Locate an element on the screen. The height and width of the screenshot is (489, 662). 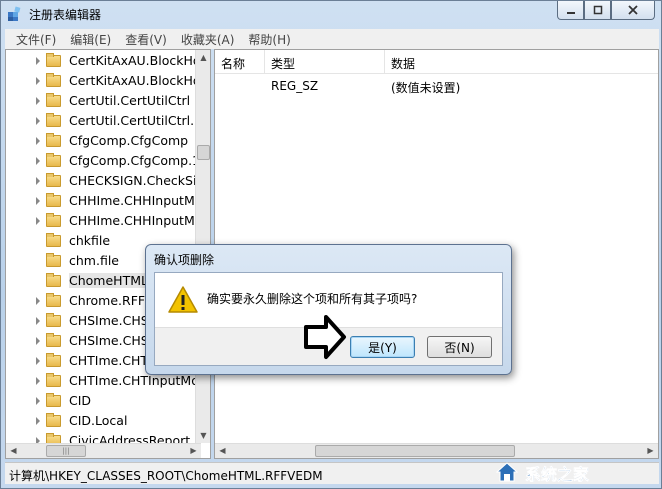
tree-item: CID is located at coordinates (103, 401).